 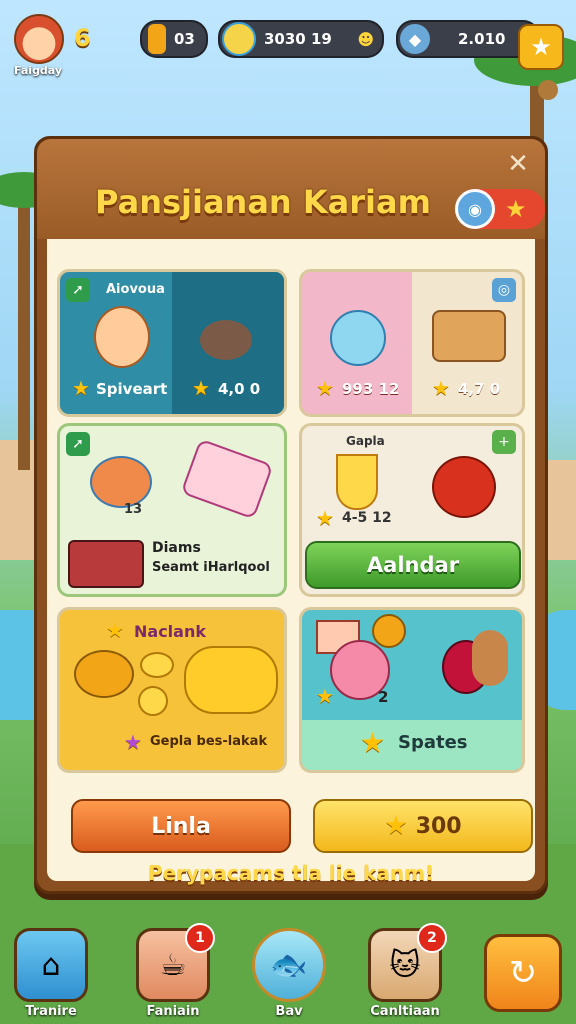 What do you see at coordinates (263, 202) in the screenshot?
I see `panel-title: Pansjianan Kariam` at bounding box center [263, 202].